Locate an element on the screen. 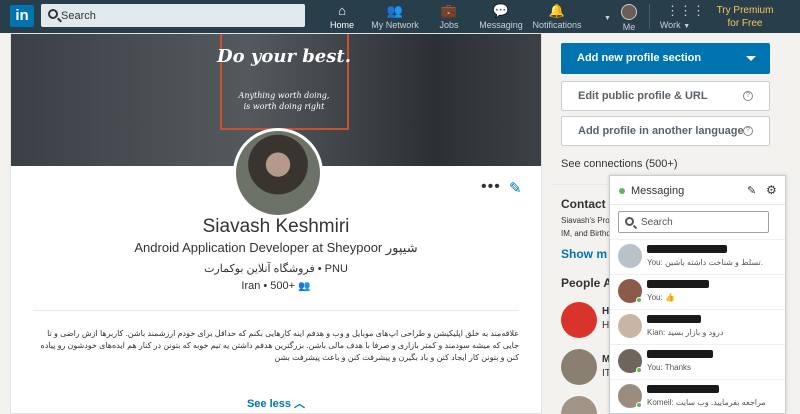 Image resolution: width=800 pixels, height=414 pixels. profile-photo is located at coordinates (278, 173).